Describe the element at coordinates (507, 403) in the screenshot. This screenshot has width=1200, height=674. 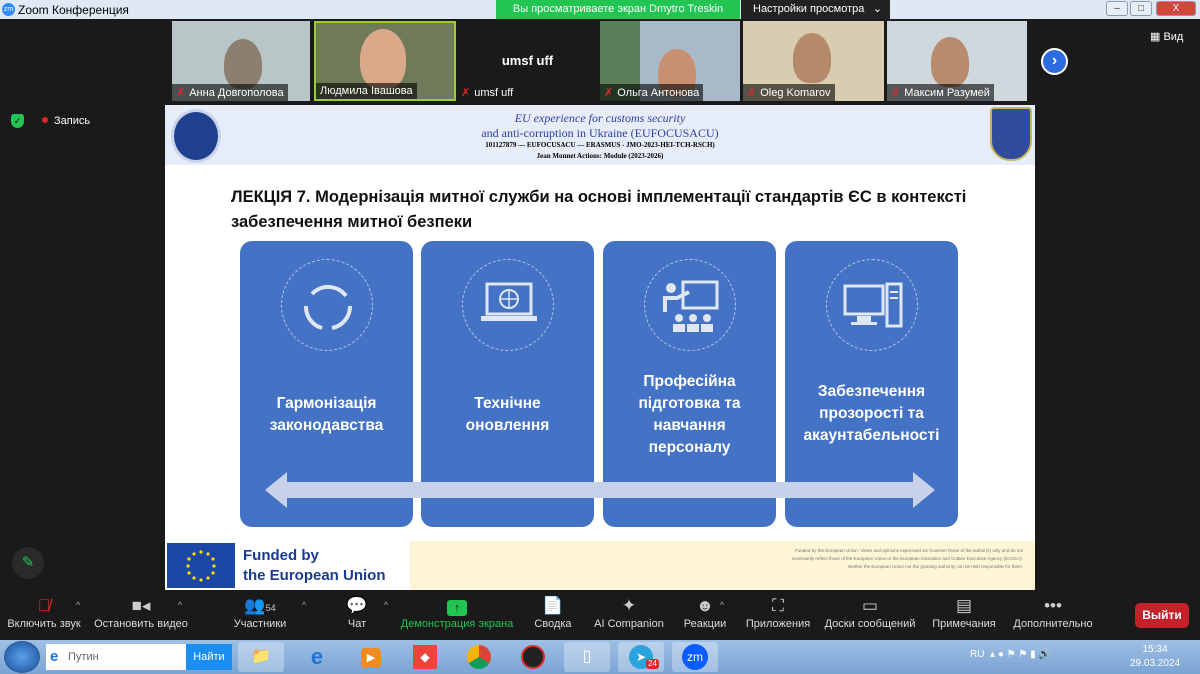
I see `card-text: Технічне` at that location.